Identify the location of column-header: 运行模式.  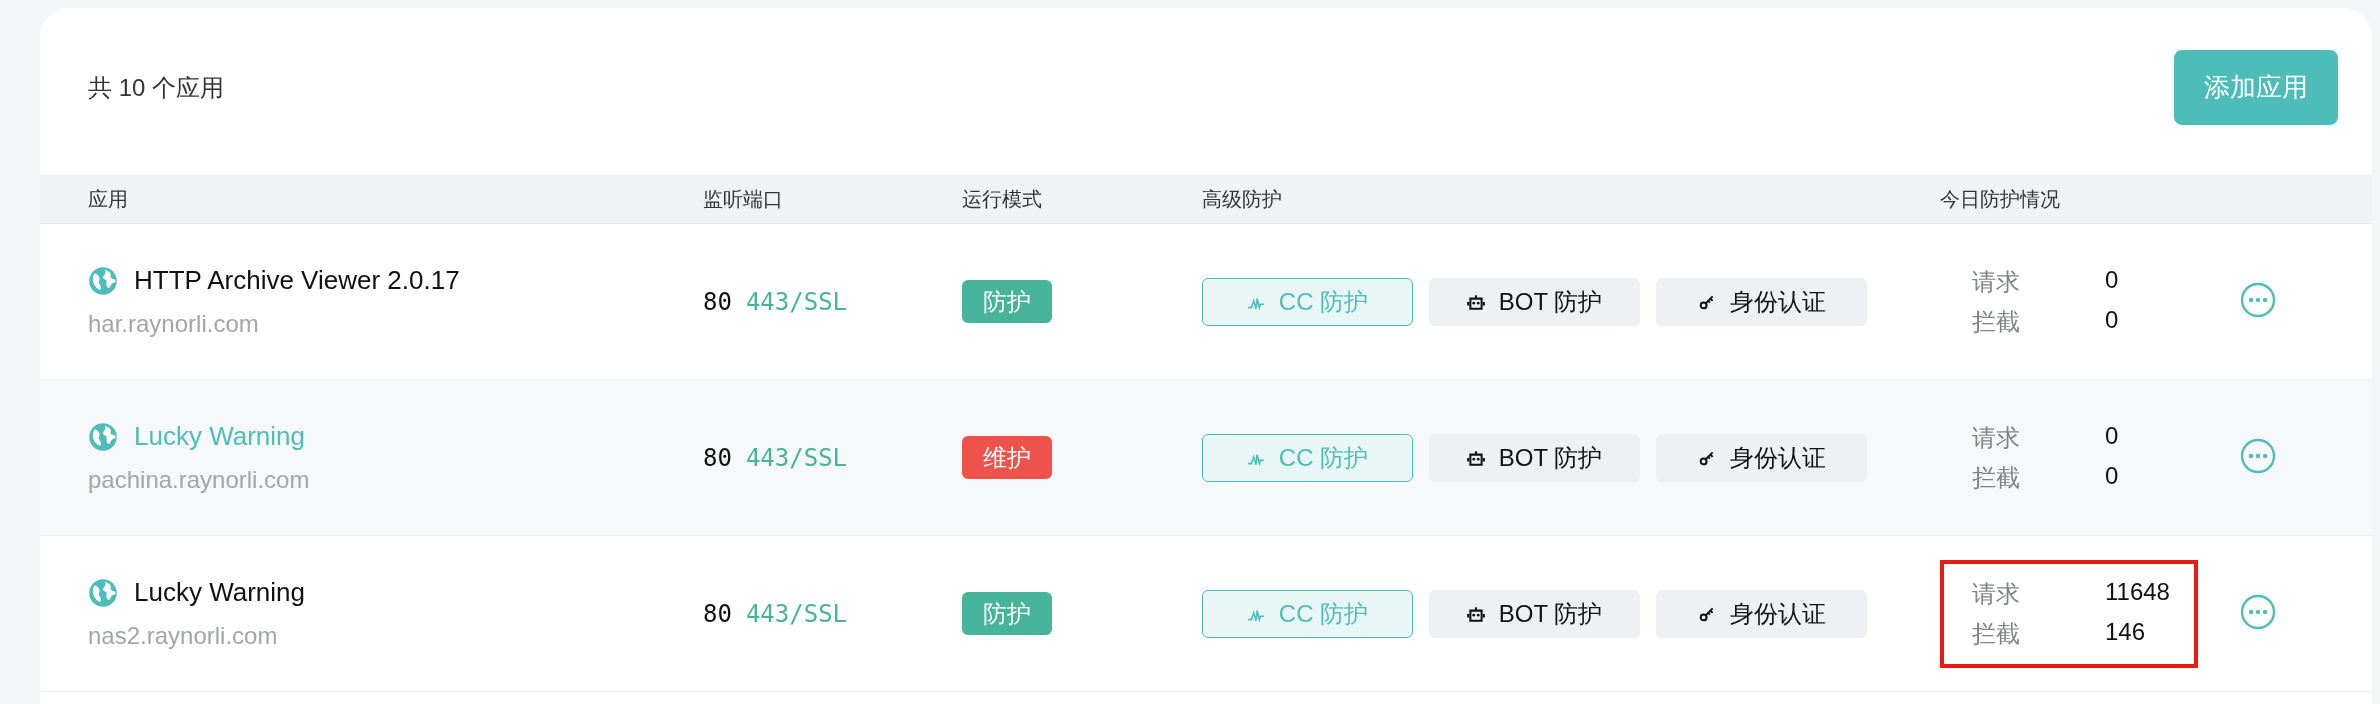
(1002, 199).